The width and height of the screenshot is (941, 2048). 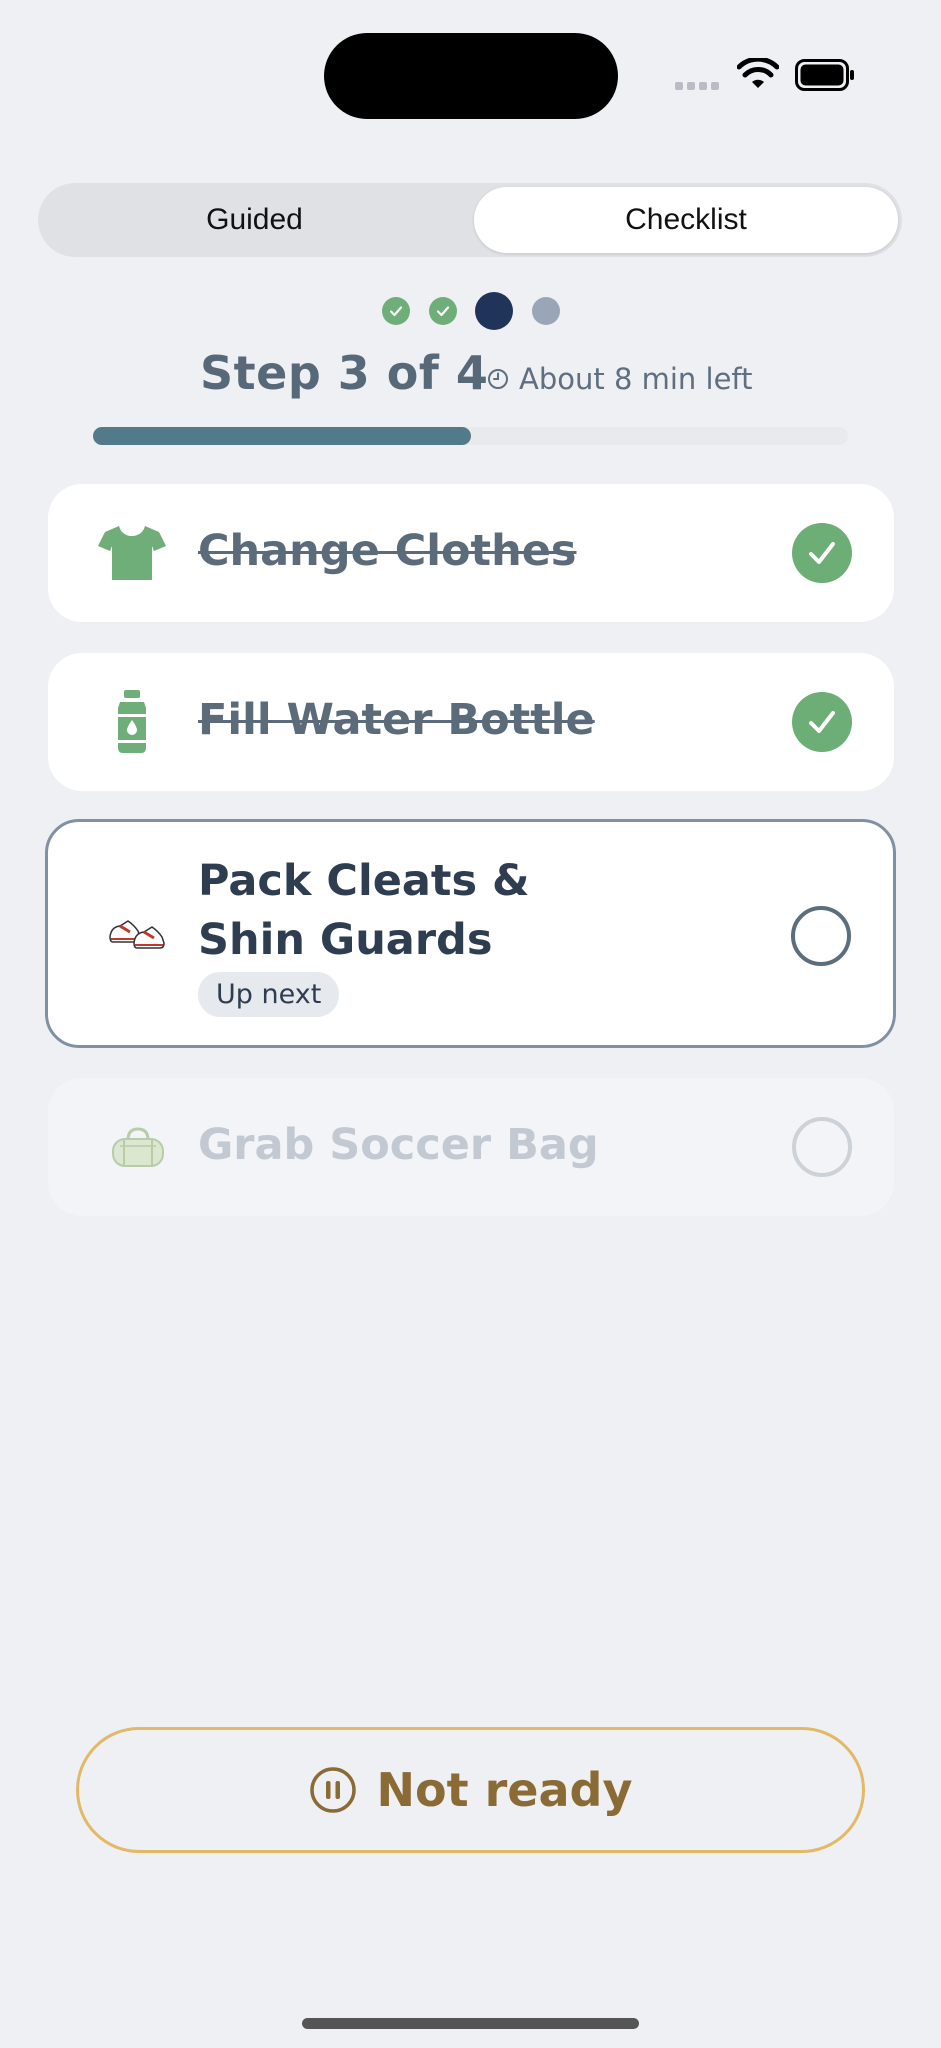 What do you see at coordinates (344, 373) in the screenshot?
I see `step-title: Step 3 of 4` at bounding box center [344, 373].